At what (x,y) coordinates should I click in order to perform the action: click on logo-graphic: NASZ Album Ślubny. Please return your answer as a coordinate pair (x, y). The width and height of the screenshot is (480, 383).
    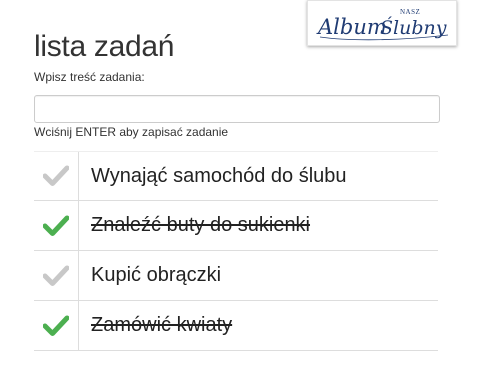
    Looking at the image, I should click on (382, 24).